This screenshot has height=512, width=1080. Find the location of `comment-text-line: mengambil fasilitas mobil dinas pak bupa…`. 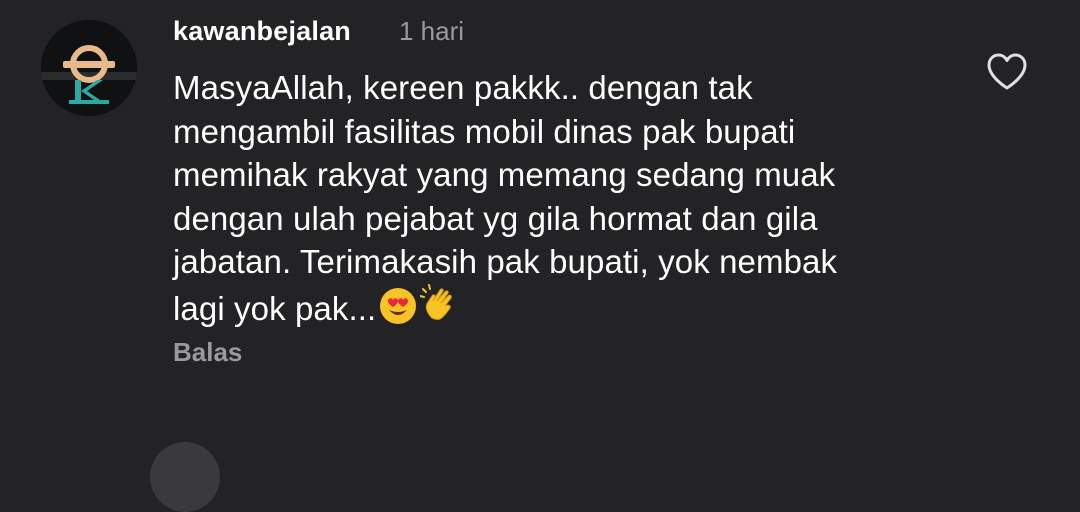

comment-text-line: mengambil fasilitas mobil dinas pak bupa… is located at coordinates (484, 131).